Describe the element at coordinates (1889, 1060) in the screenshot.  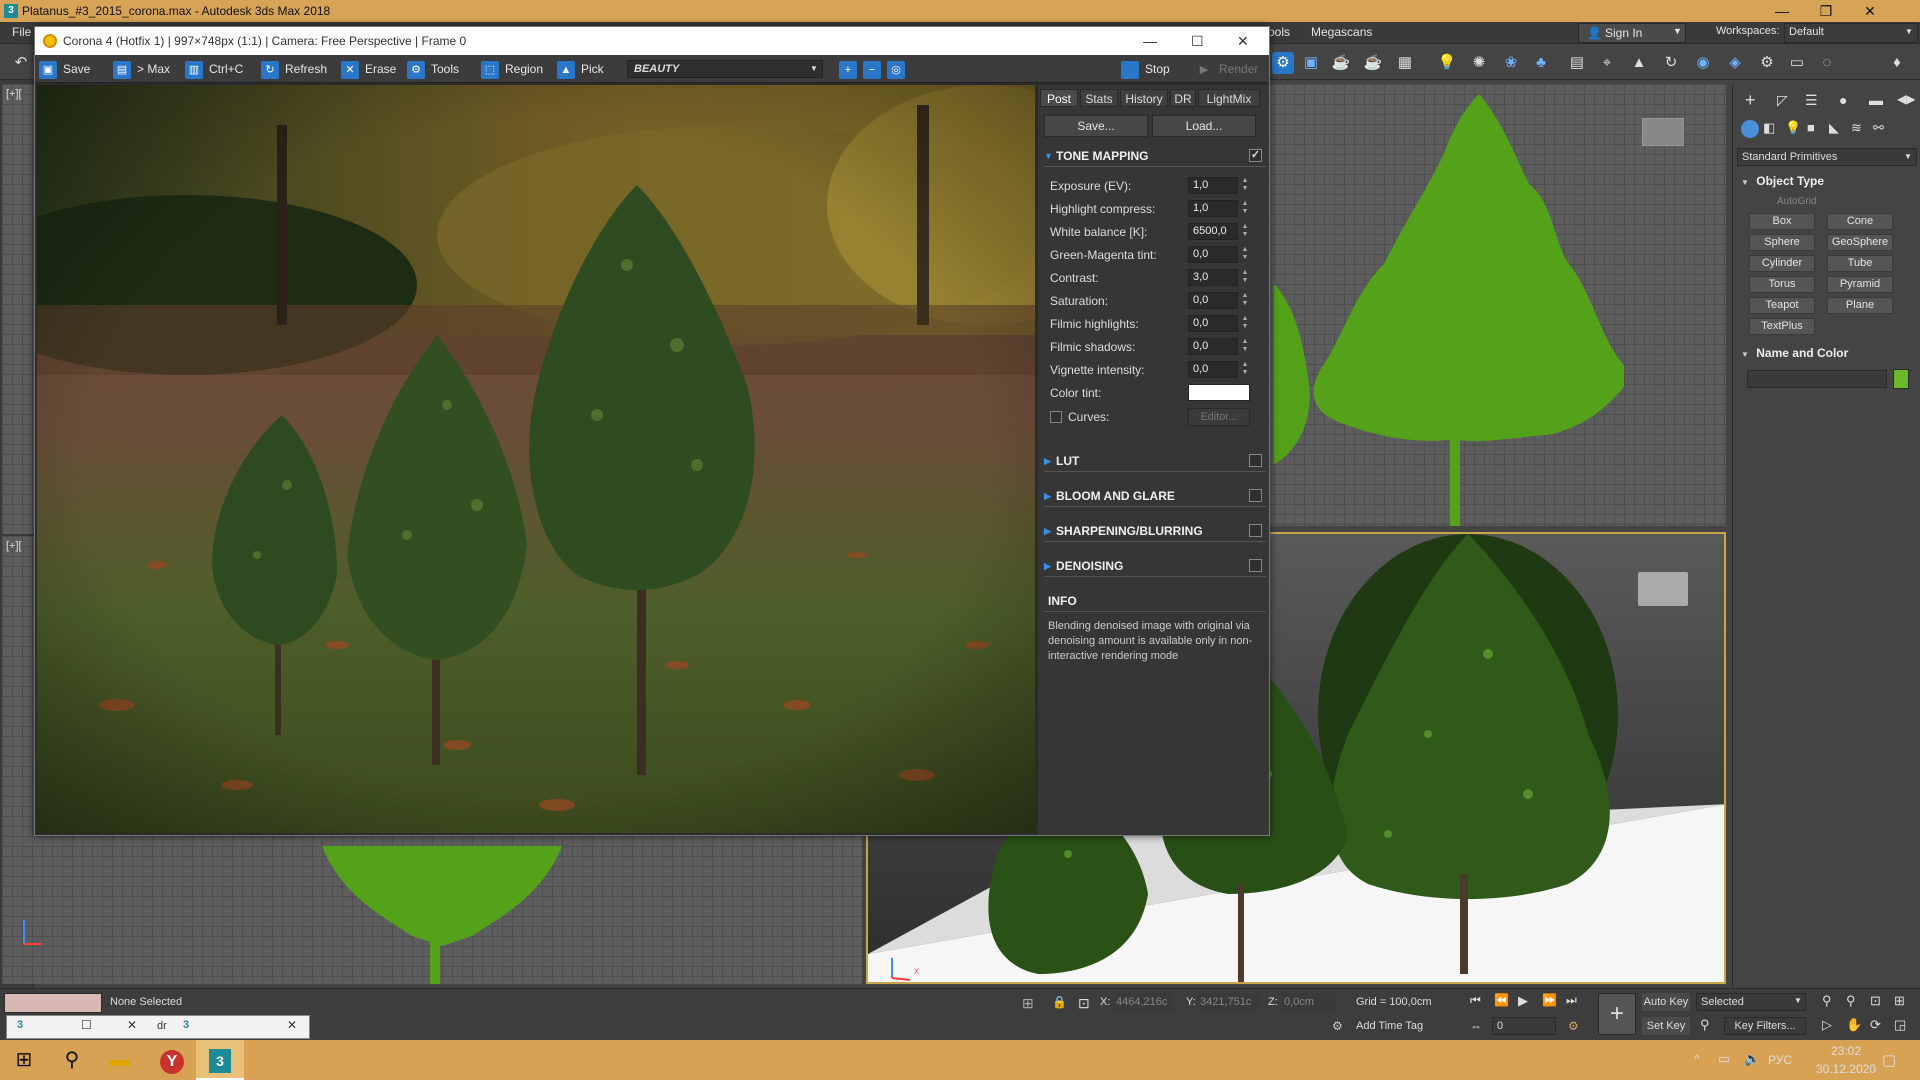
I see `notifications-icon: ▢` at that location.